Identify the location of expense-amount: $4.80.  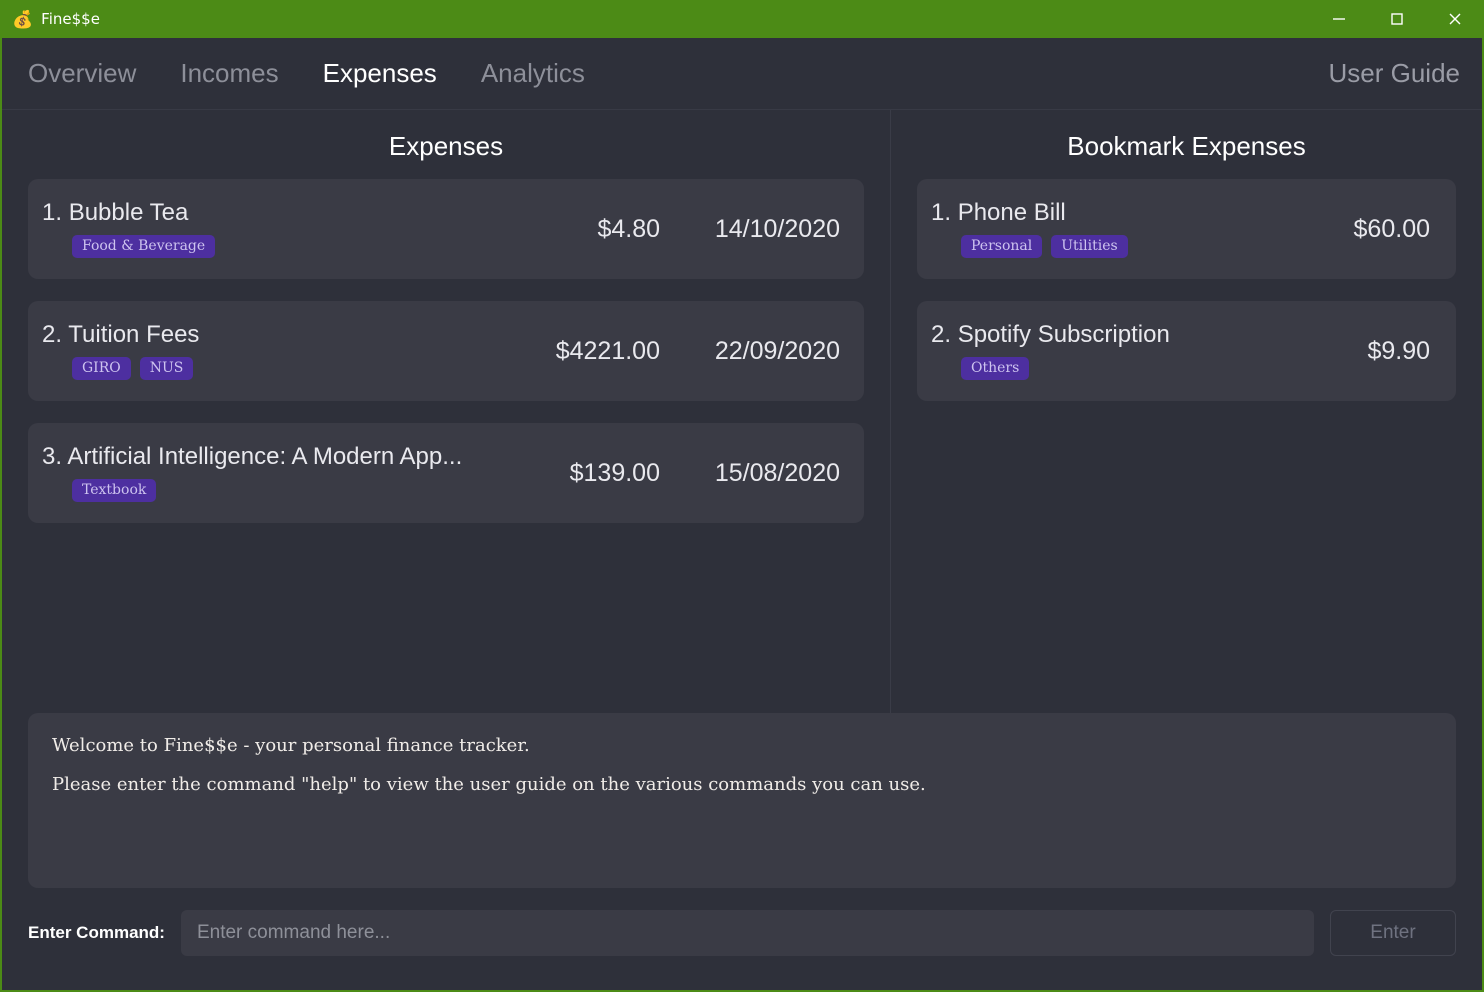
(628, 228).